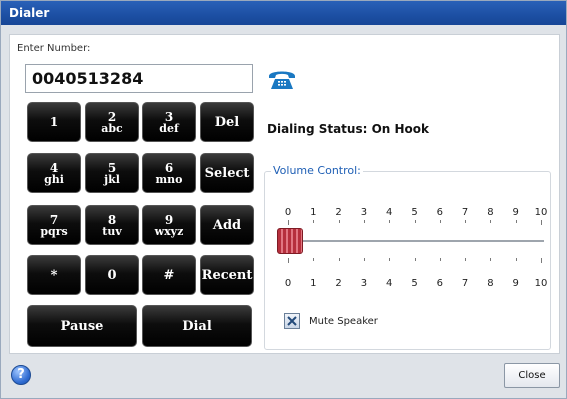  I want to click on volume-tick-label-bottom: 1, so click(313, 283).